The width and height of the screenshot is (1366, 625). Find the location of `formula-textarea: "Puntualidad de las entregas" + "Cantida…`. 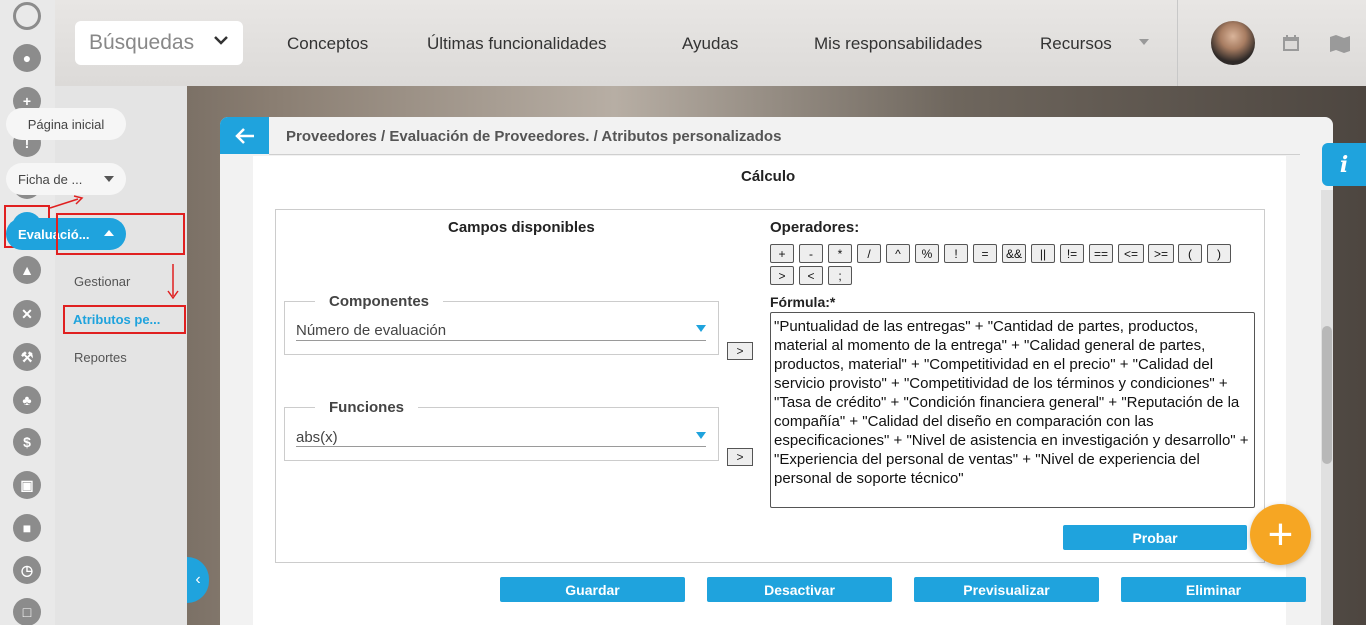

formula-textarea: "Puntualidad de las entregas" + "Cantida… is located at coordinates (1012, 410).